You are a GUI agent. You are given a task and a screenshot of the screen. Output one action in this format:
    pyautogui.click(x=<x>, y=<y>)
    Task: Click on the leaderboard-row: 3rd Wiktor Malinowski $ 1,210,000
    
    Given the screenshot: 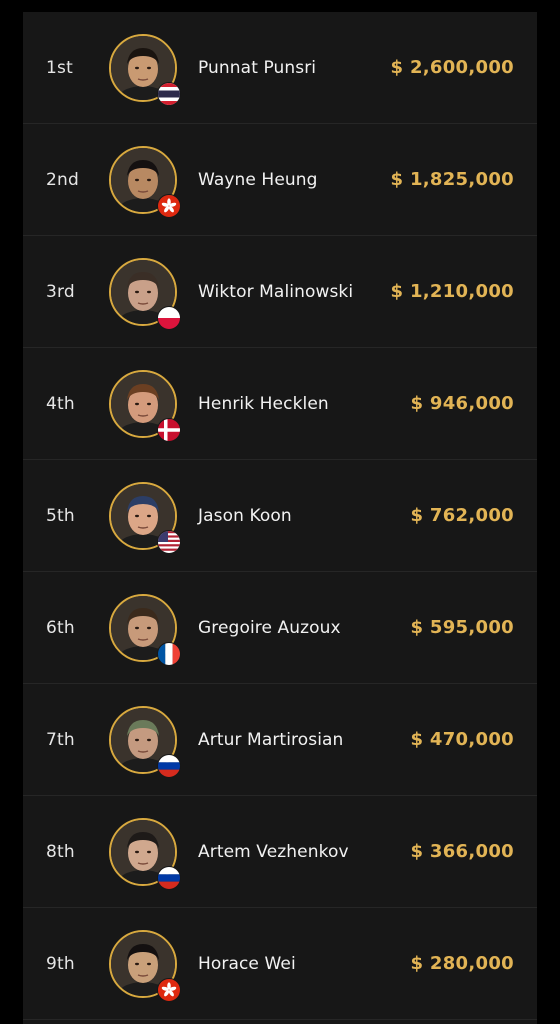 What is the action you would take?
    pyautogui.click(x=280, y=292)
    